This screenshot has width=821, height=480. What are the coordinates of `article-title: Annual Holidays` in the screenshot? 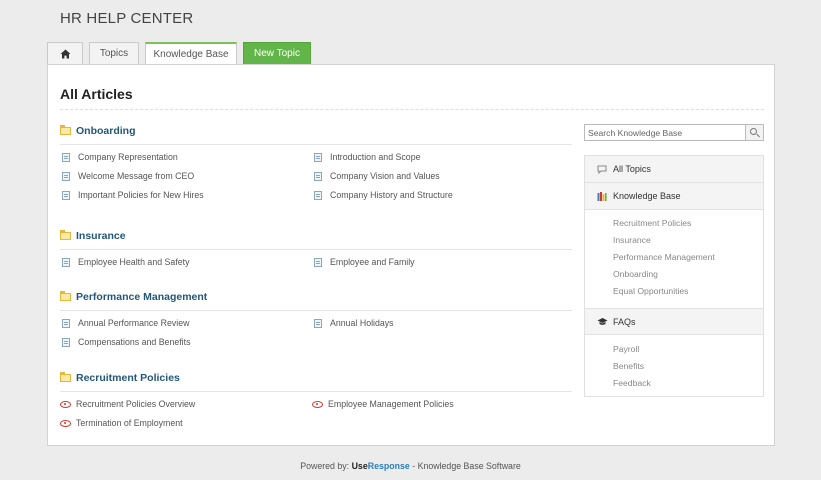 It's located at (362, 323).